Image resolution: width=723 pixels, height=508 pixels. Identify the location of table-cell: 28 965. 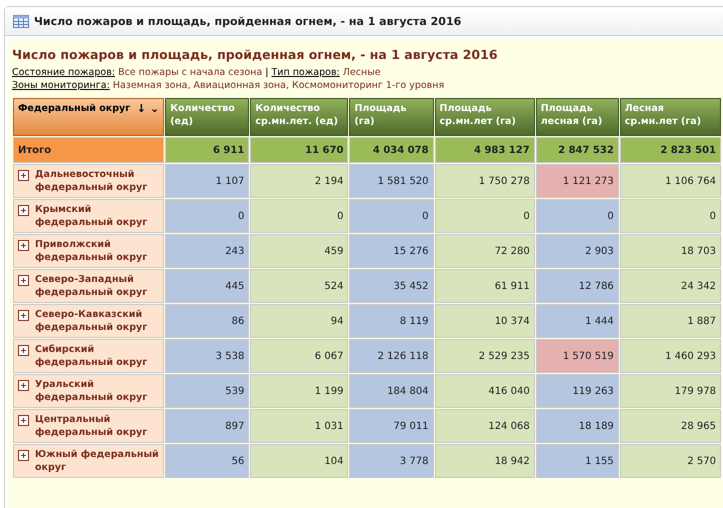
(670, 426).